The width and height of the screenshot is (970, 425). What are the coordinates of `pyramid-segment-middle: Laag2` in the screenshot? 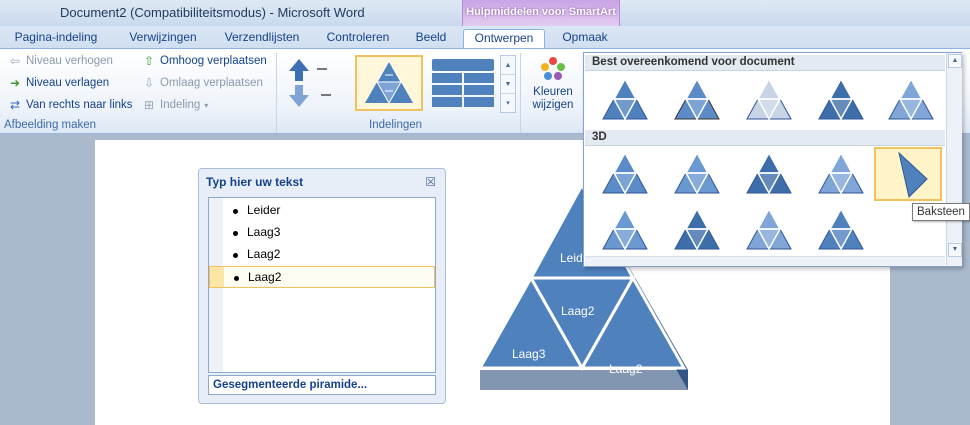 It's located at (578, 311).